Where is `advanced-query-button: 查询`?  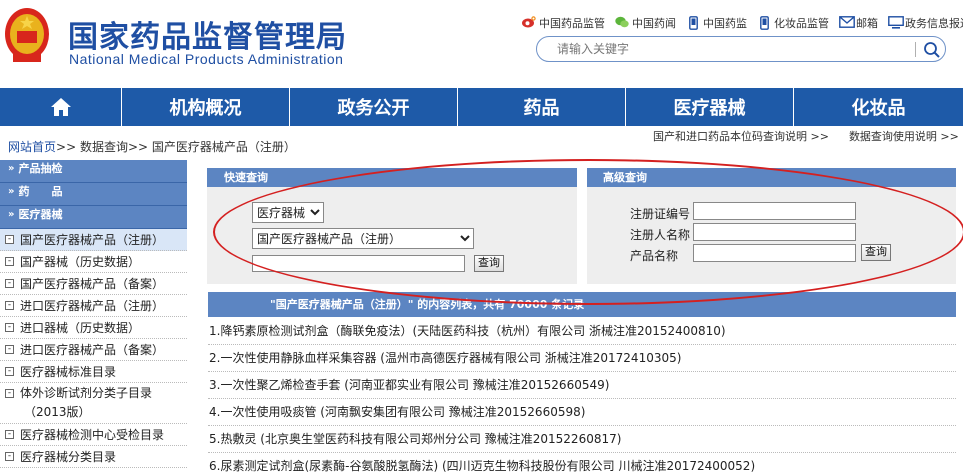 advanced-query-button: 查询 is located at coordinates (876, 252).